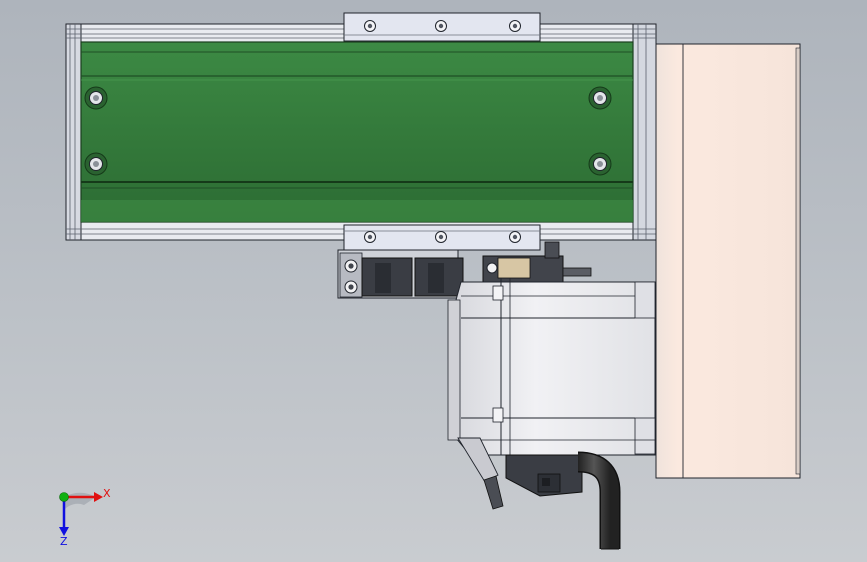 The image size is (867, 562). I want to click on triad-y-axis, so click(64, 497).